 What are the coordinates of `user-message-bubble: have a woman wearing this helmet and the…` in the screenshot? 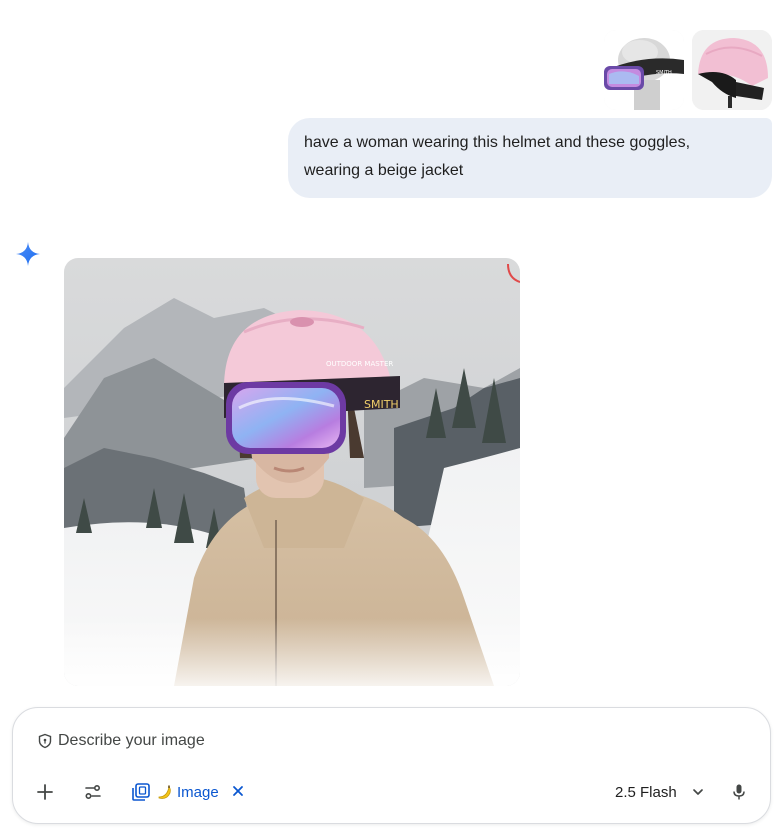 It's located at (530, 158).